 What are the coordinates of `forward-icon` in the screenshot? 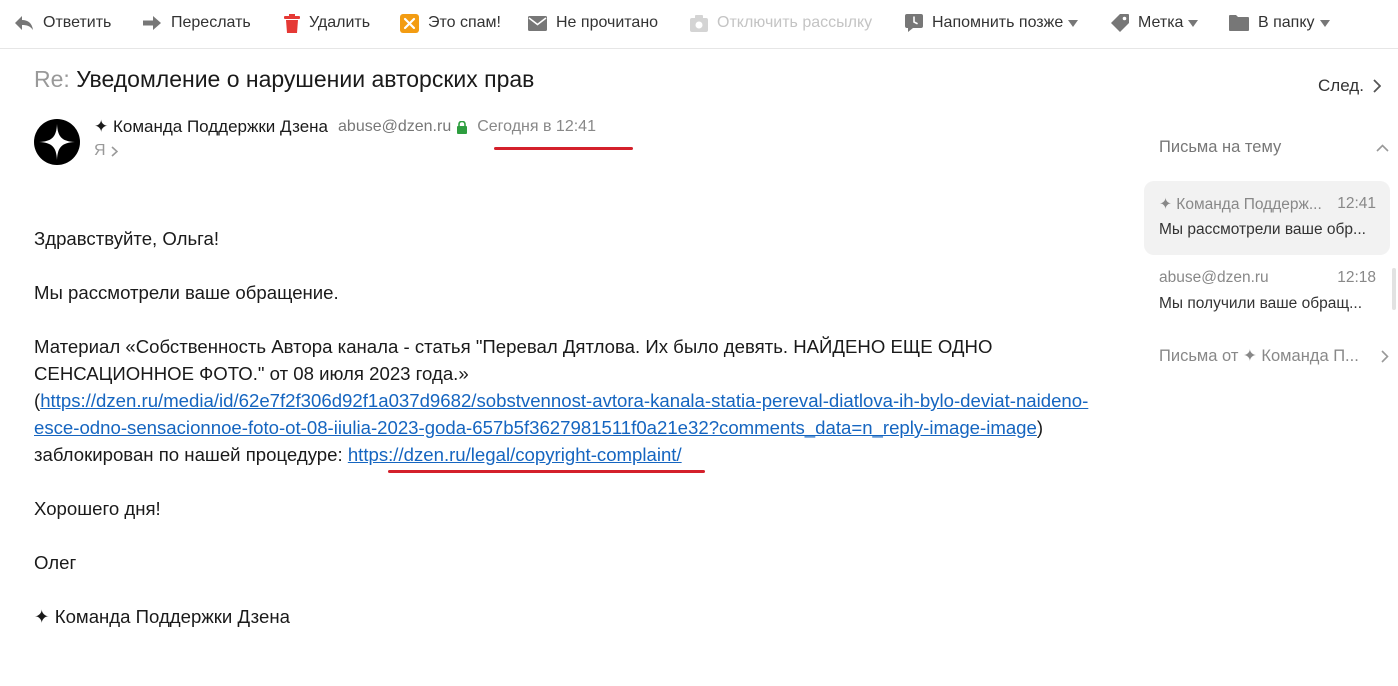 It's located at (152, 23).